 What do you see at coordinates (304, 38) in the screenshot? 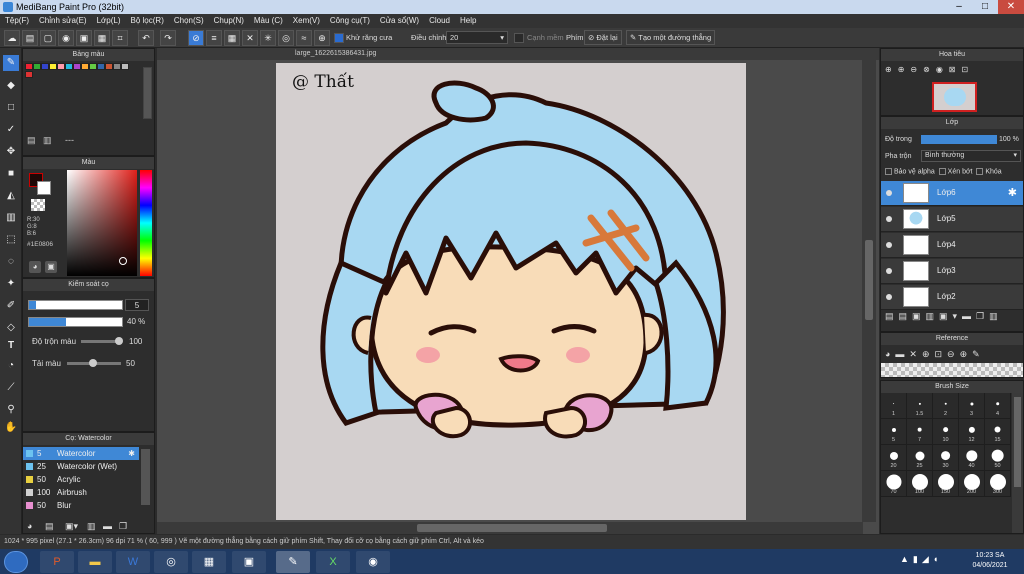
I see `curve-snap-icon: ≈` at bounding box center [304, 38].